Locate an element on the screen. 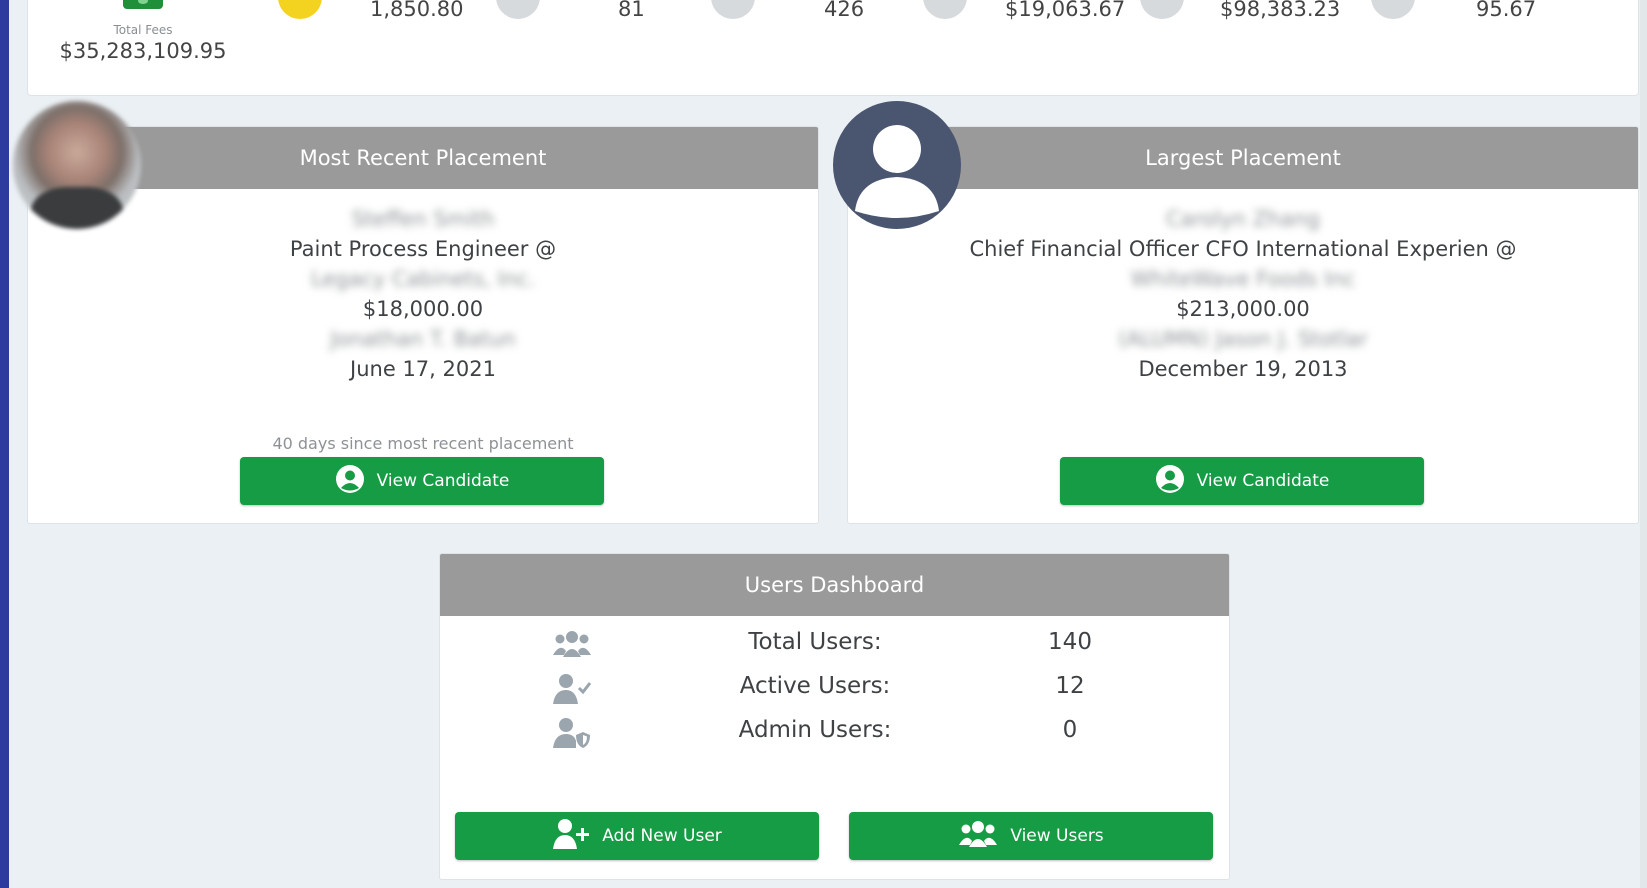  card-header: Largest Placement is located at coordinates (1243, 158).